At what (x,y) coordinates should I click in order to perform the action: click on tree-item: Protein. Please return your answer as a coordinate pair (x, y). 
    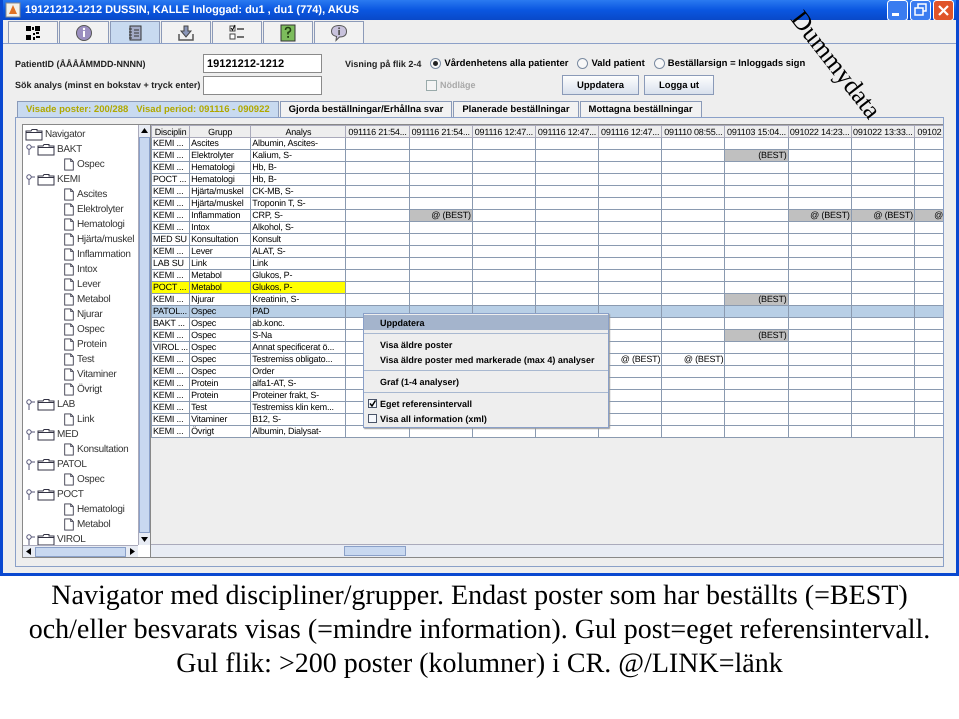
    Looking at the image, I should click on (92, 344).